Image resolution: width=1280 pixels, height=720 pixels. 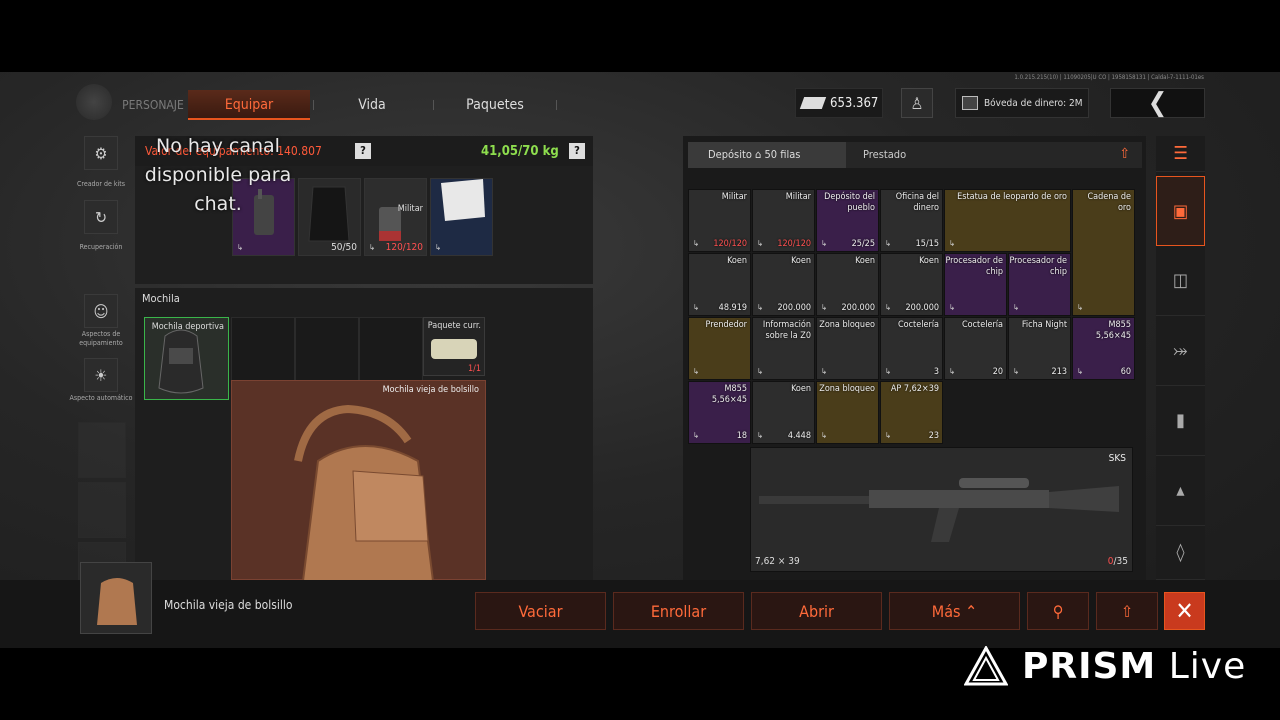 I want to click on depot-item-name: Depósito del pueblo, so click(x=849, y=202).